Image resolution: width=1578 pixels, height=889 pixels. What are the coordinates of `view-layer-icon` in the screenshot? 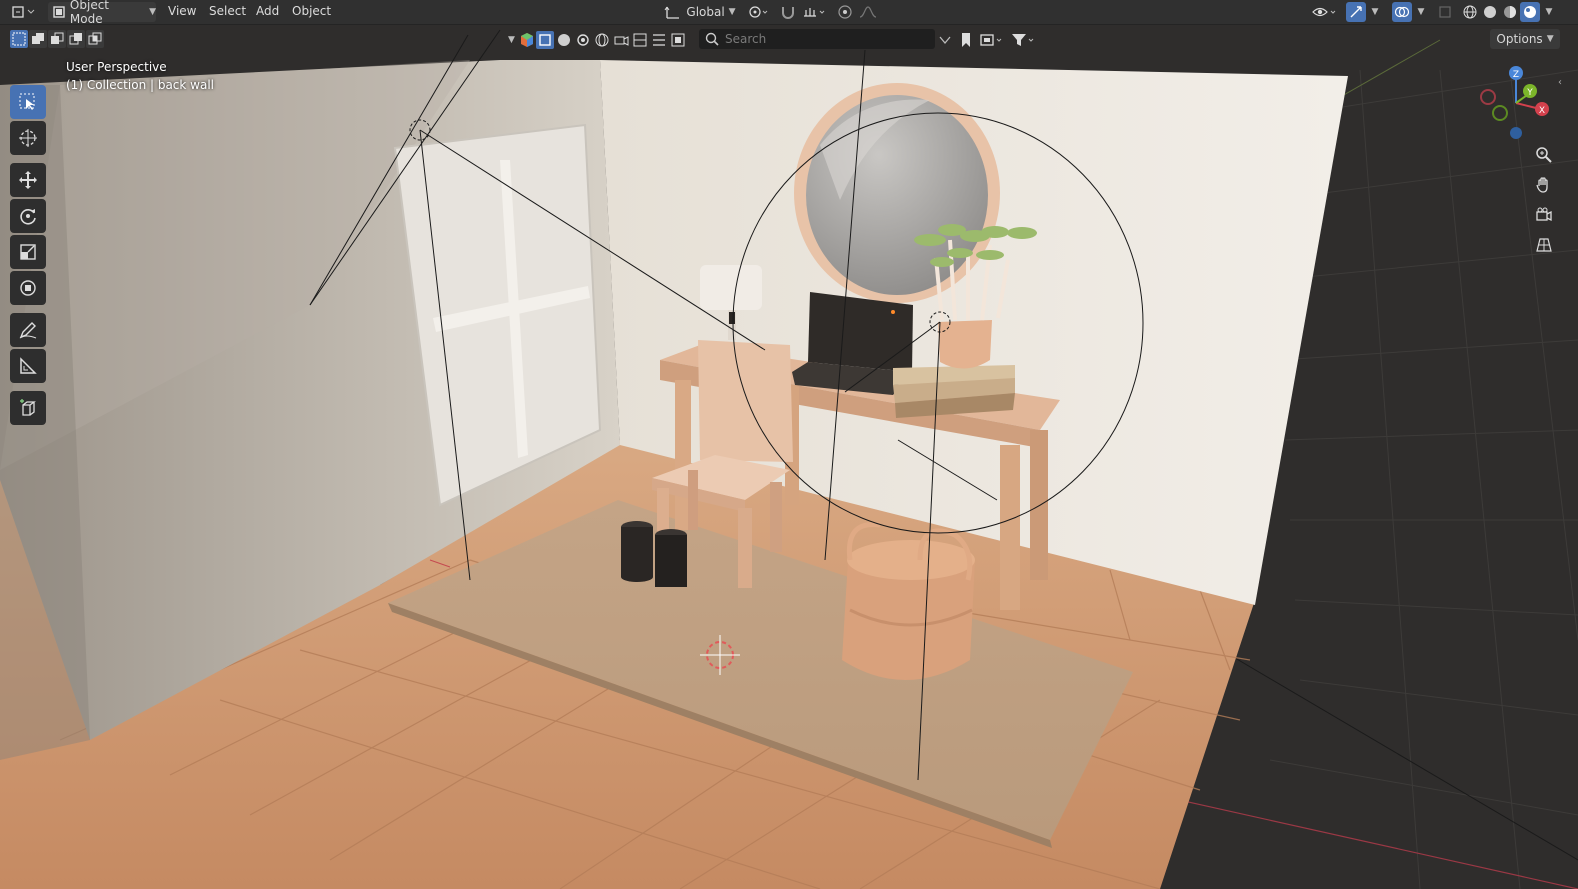 It's located at (992, 40).